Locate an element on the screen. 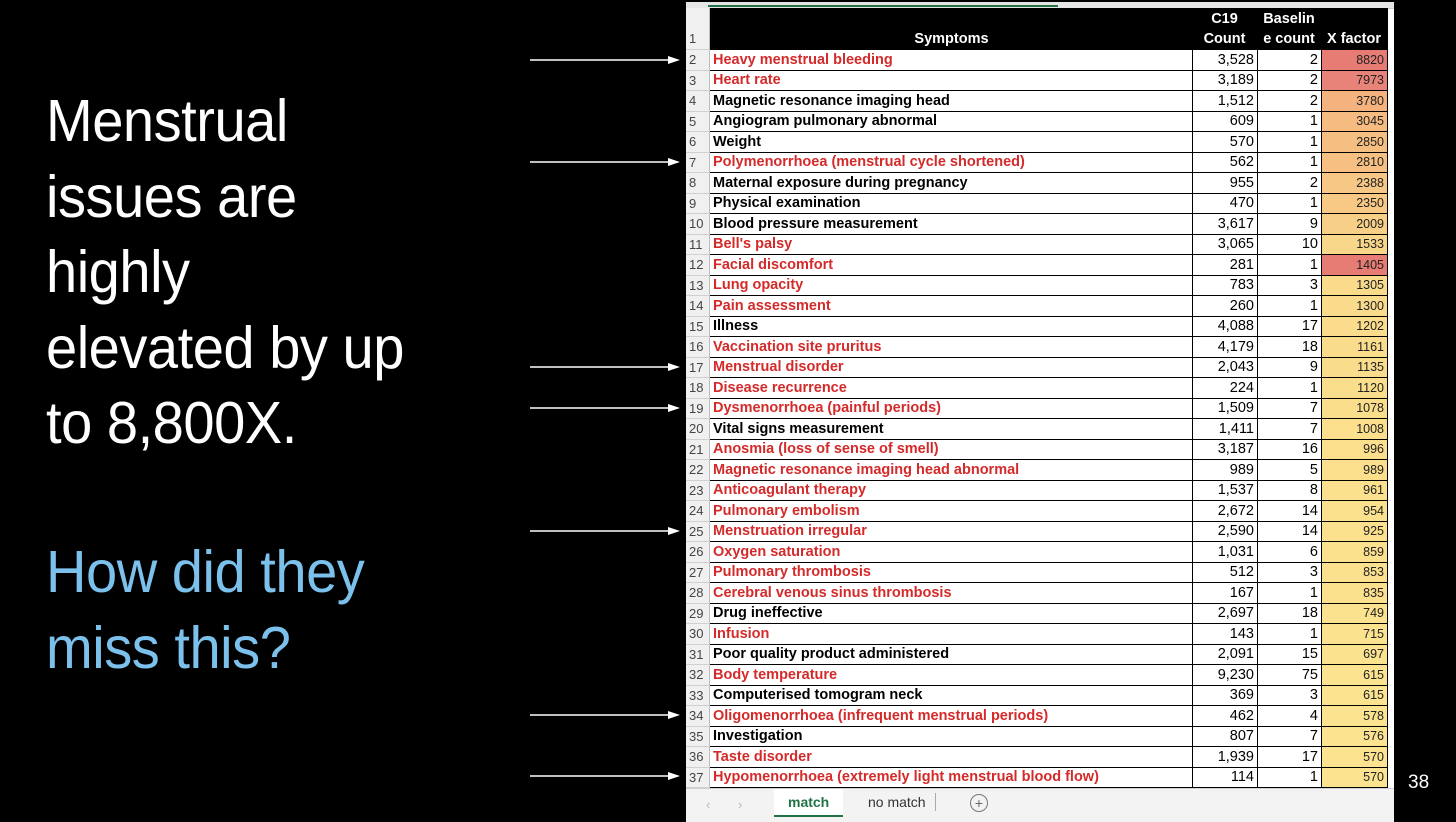 This screenshot has width=1456, height=822. row-number: 8 is located at coordinates (698, 183).